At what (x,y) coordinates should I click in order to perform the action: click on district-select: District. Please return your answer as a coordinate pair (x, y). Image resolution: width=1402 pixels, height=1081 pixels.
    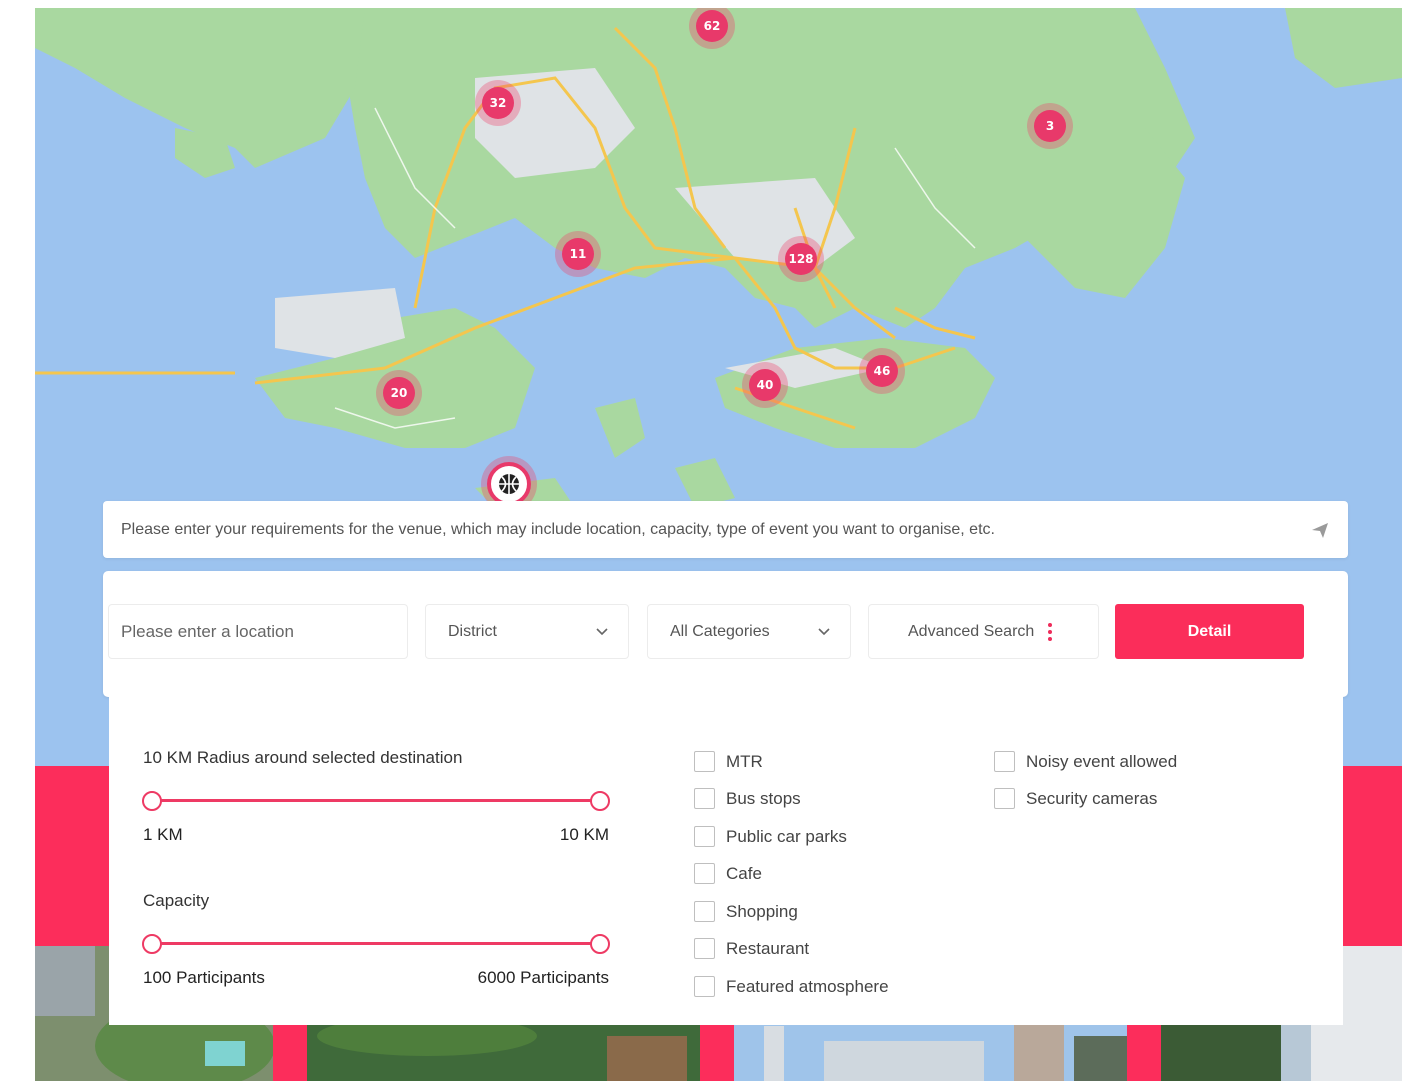
    Looking at the image, I should click on (527, 631).